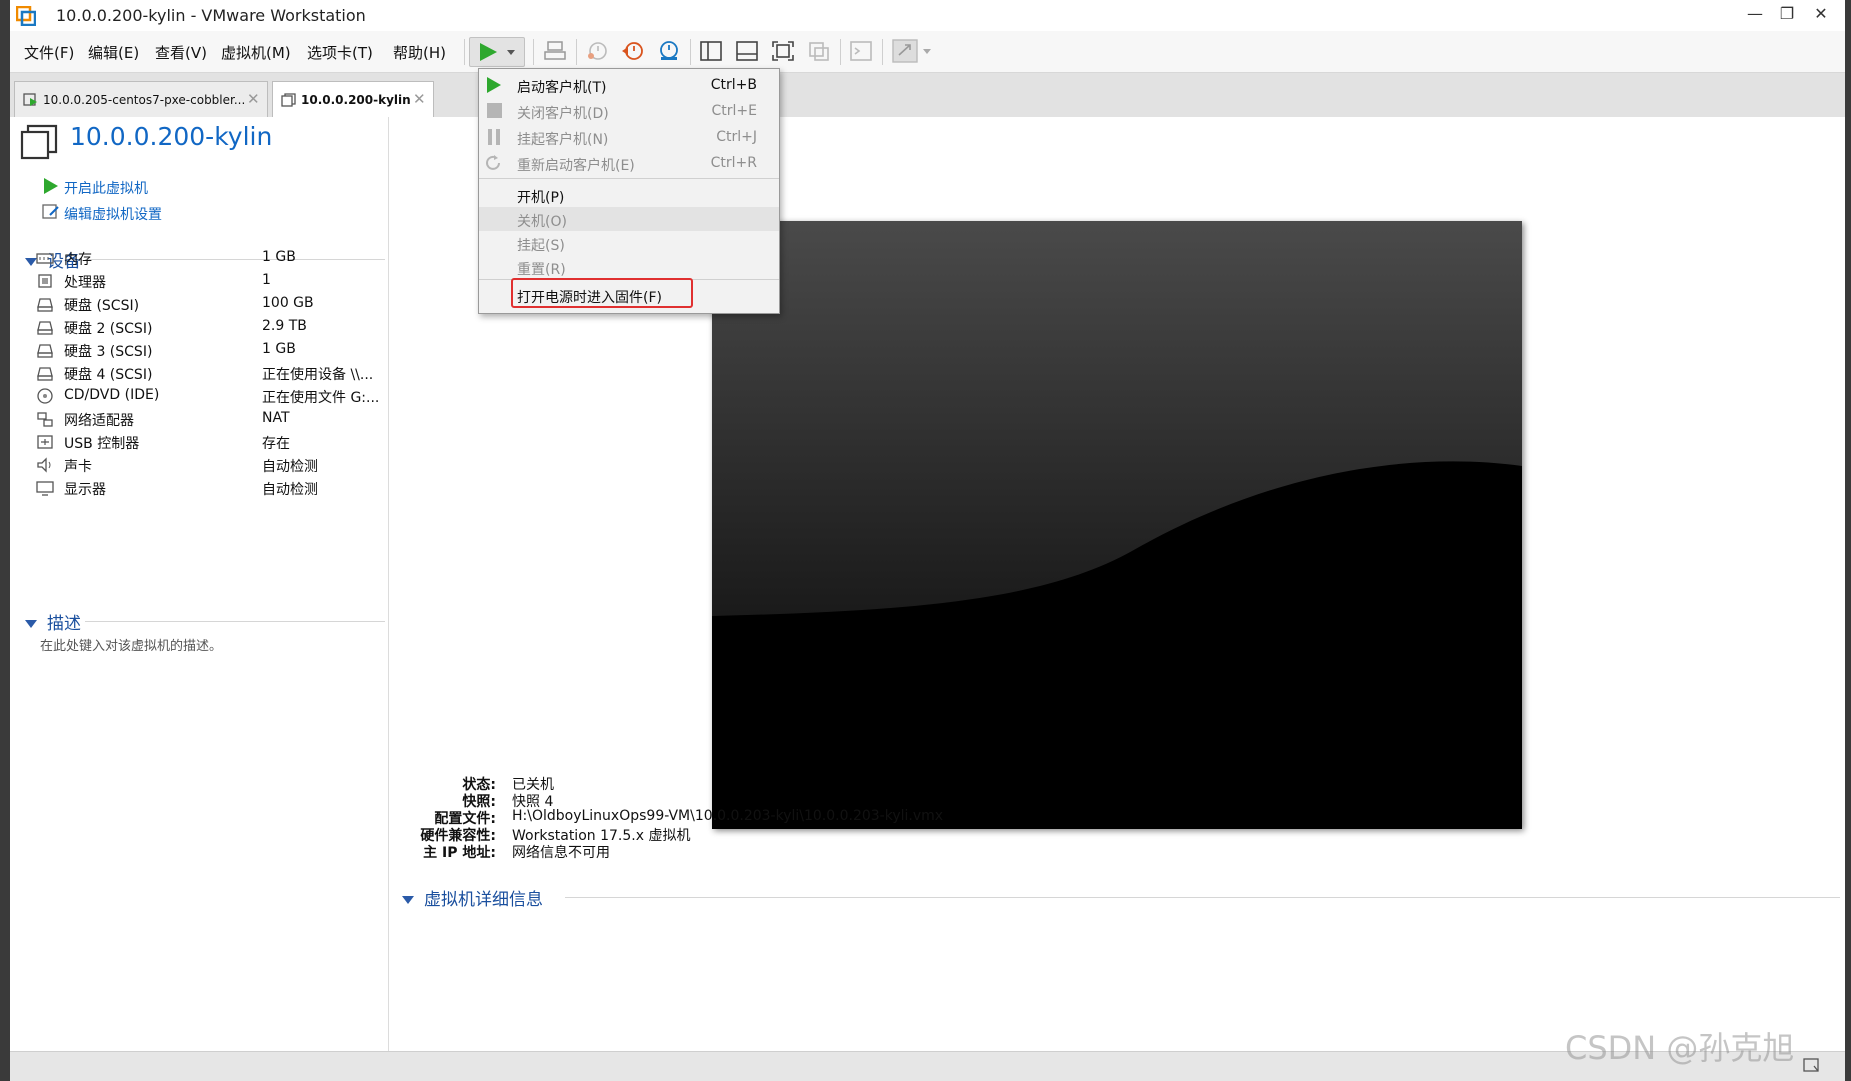  Describe the element at coordinates (211, 443) in the screenshot. I see `device-row: USB 控制器 存在` at that location.